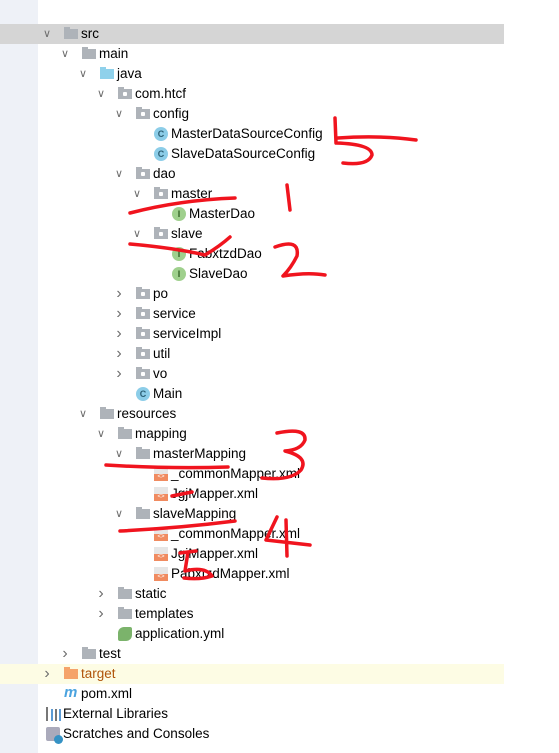 The height and width of the screenshot is (753, 559). Describe the element at coordinates (252, 94) in the screenshot. I see `tree-item: ∨ com.htcf` at that location.